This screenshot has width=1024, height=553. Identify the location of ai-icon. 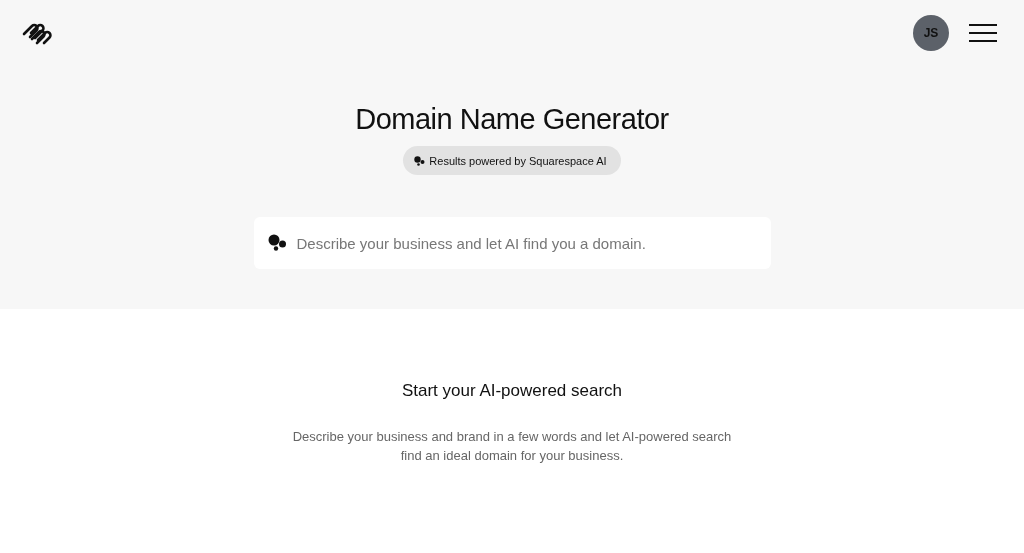
(420, 160).